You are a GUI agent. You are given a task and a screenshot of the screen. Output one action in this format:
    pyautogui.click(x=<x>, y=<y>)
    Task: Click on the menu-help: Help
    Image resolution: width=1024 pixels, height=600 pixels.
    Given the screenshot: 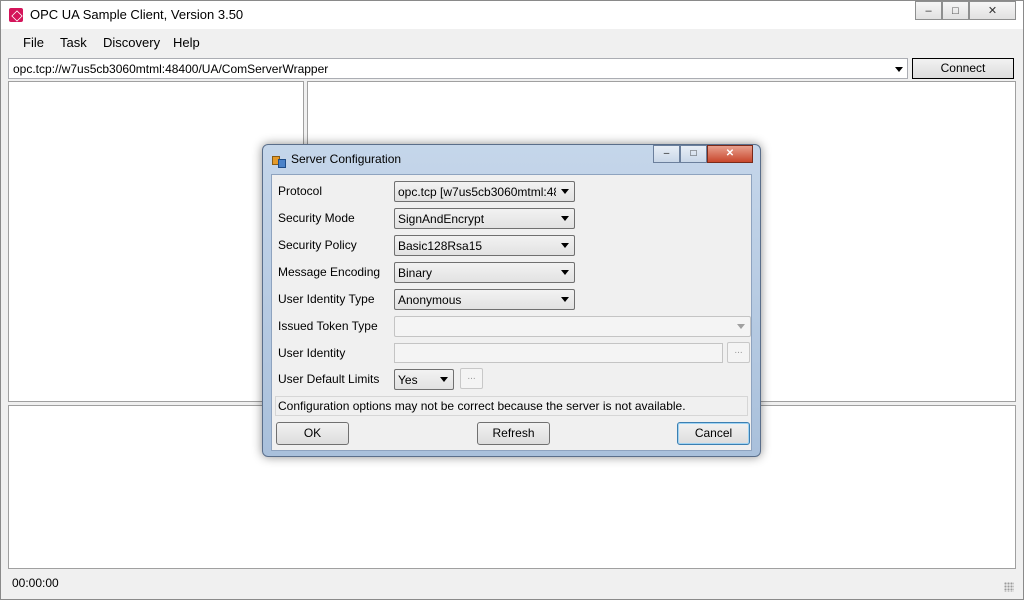 What is the action you would take?
    pyautogui.click(x=186, y=42)
    